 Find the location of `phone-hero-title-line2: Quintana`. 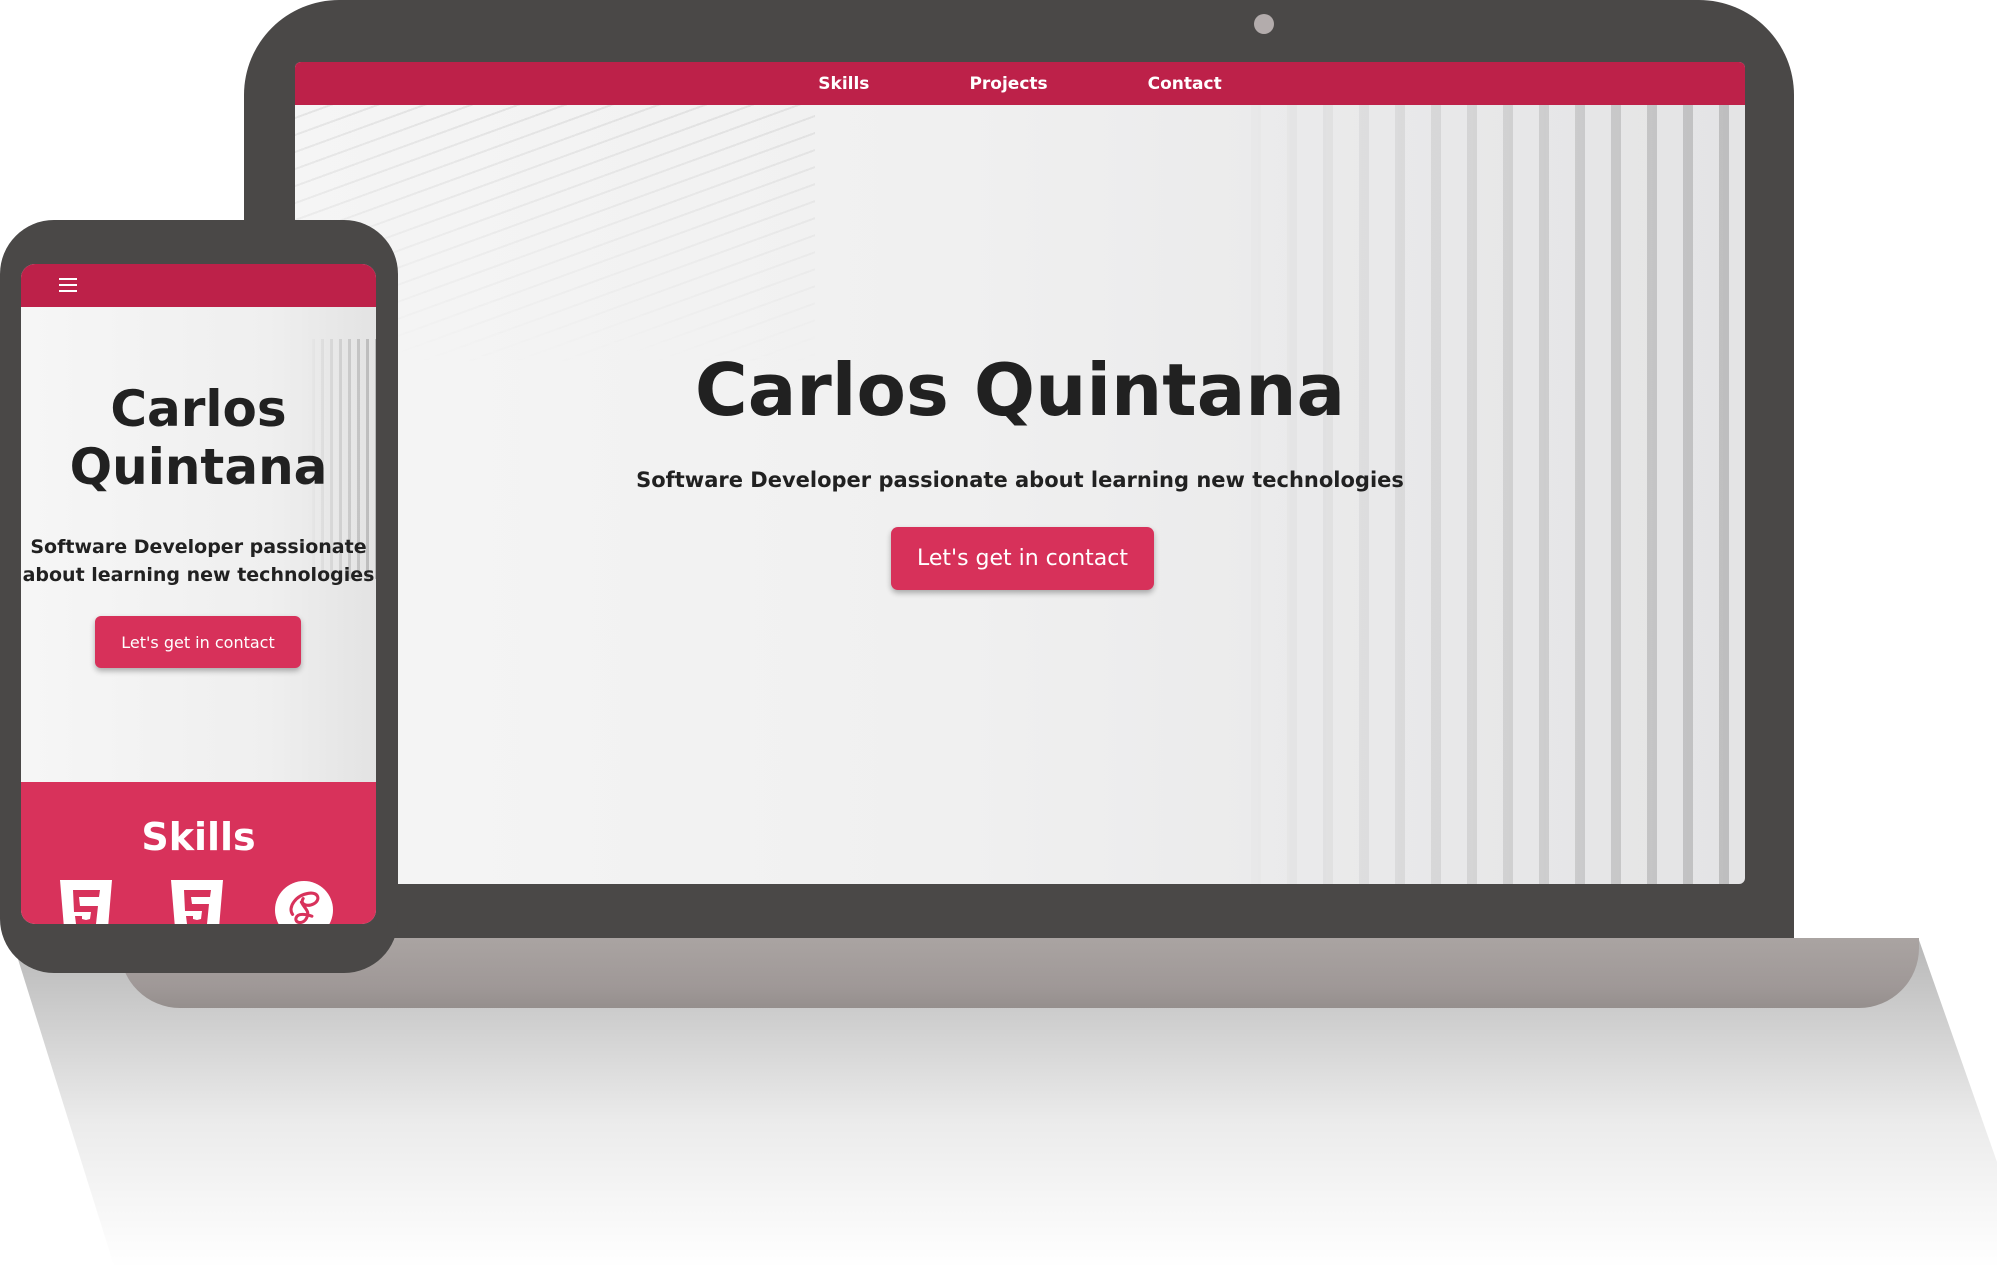

phone-hero-title-line2: Quintana is located at coordinates (198, 467).